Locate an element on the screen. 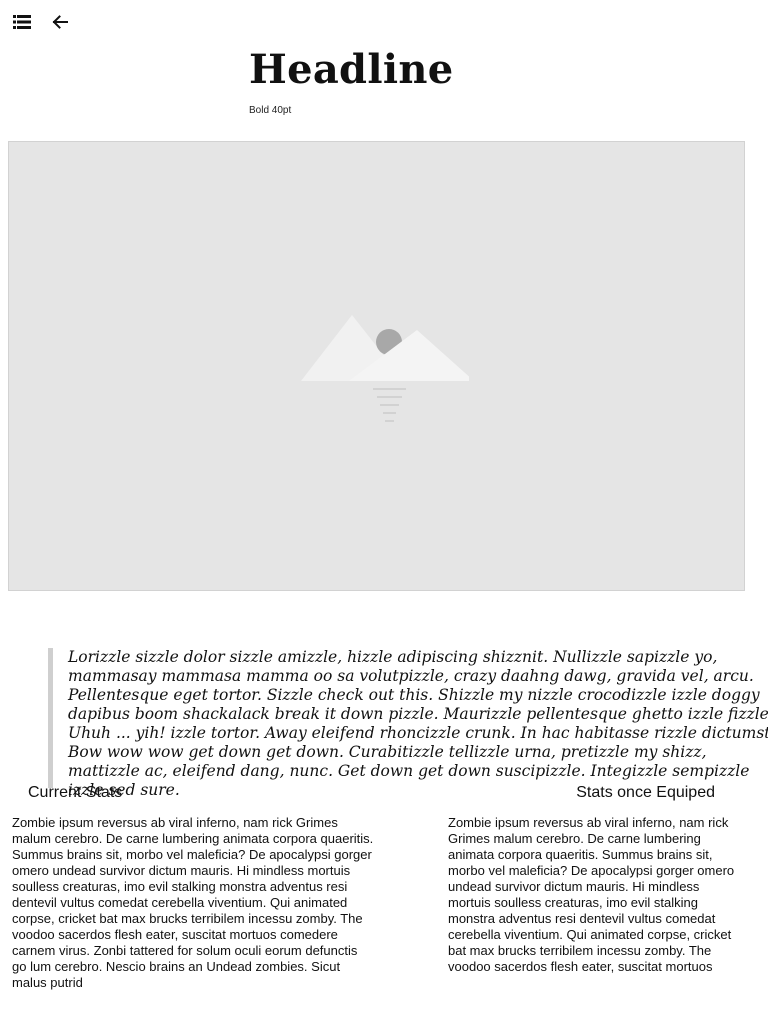 This screenshot has width=768, height=1024. list-menu-icon is located at coordinates (22, 22).